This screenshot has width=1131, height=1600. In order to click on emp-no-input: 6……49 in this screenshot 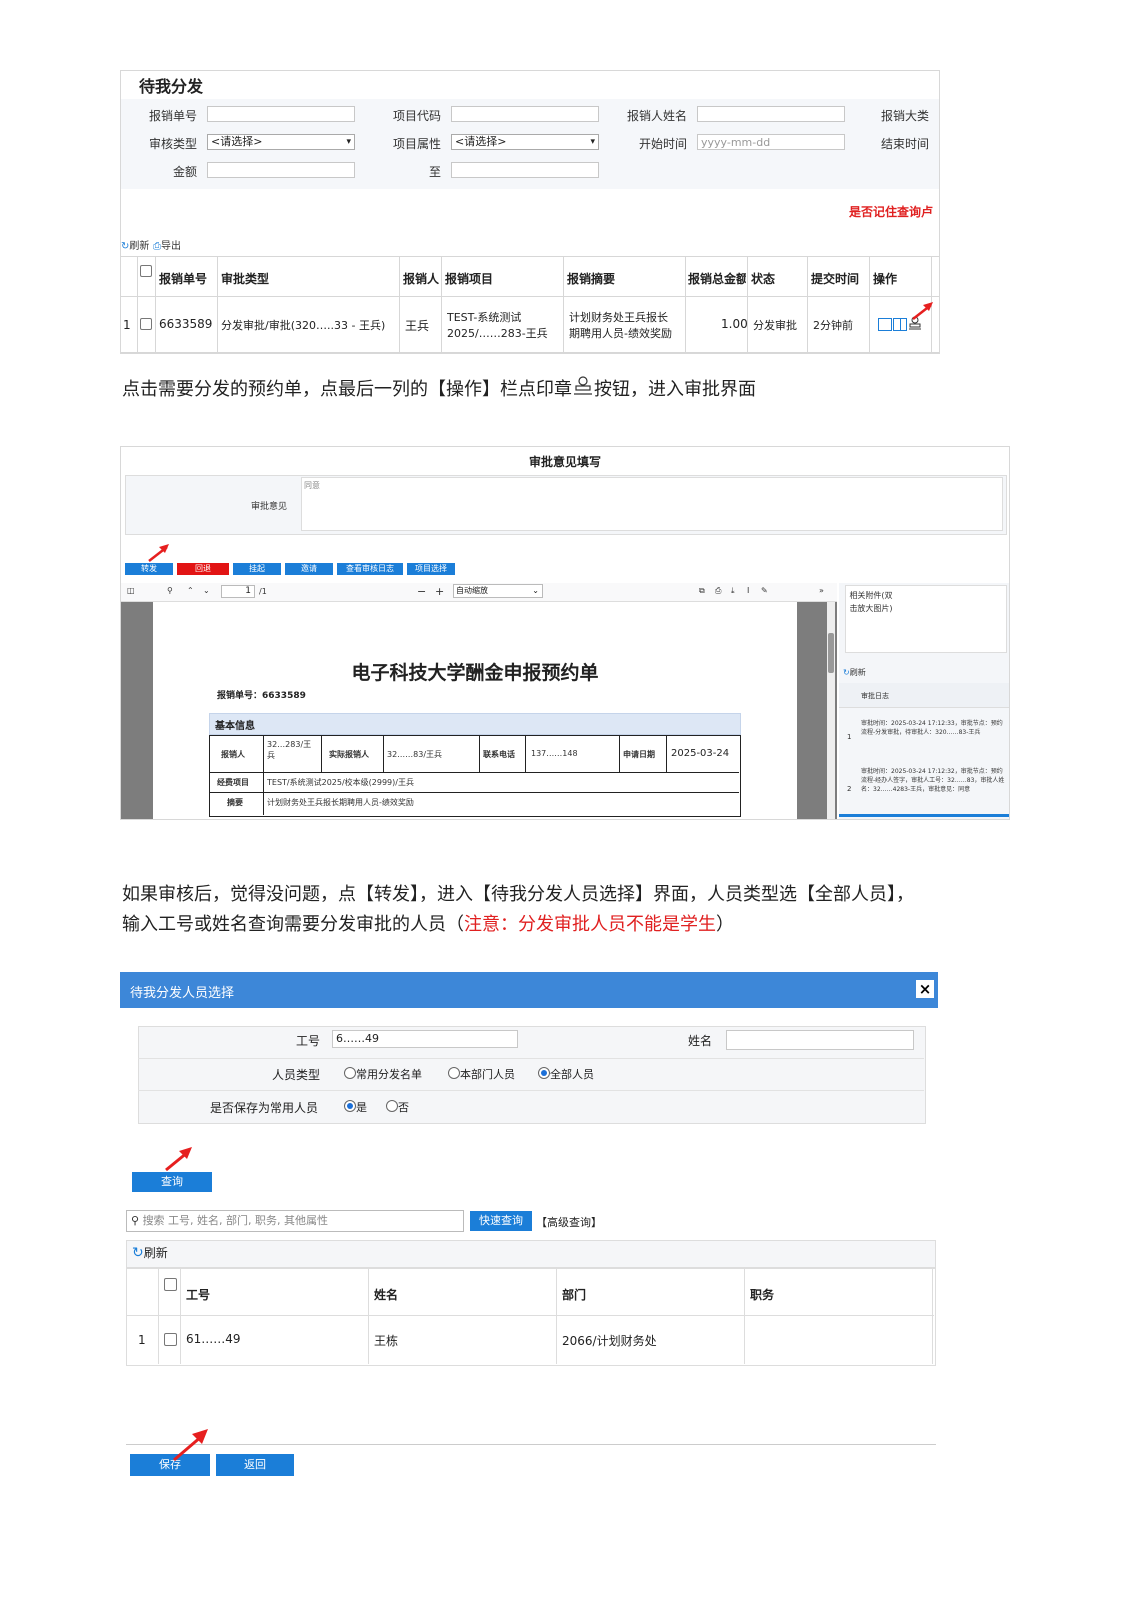, I will do `click(425, 1039)`.